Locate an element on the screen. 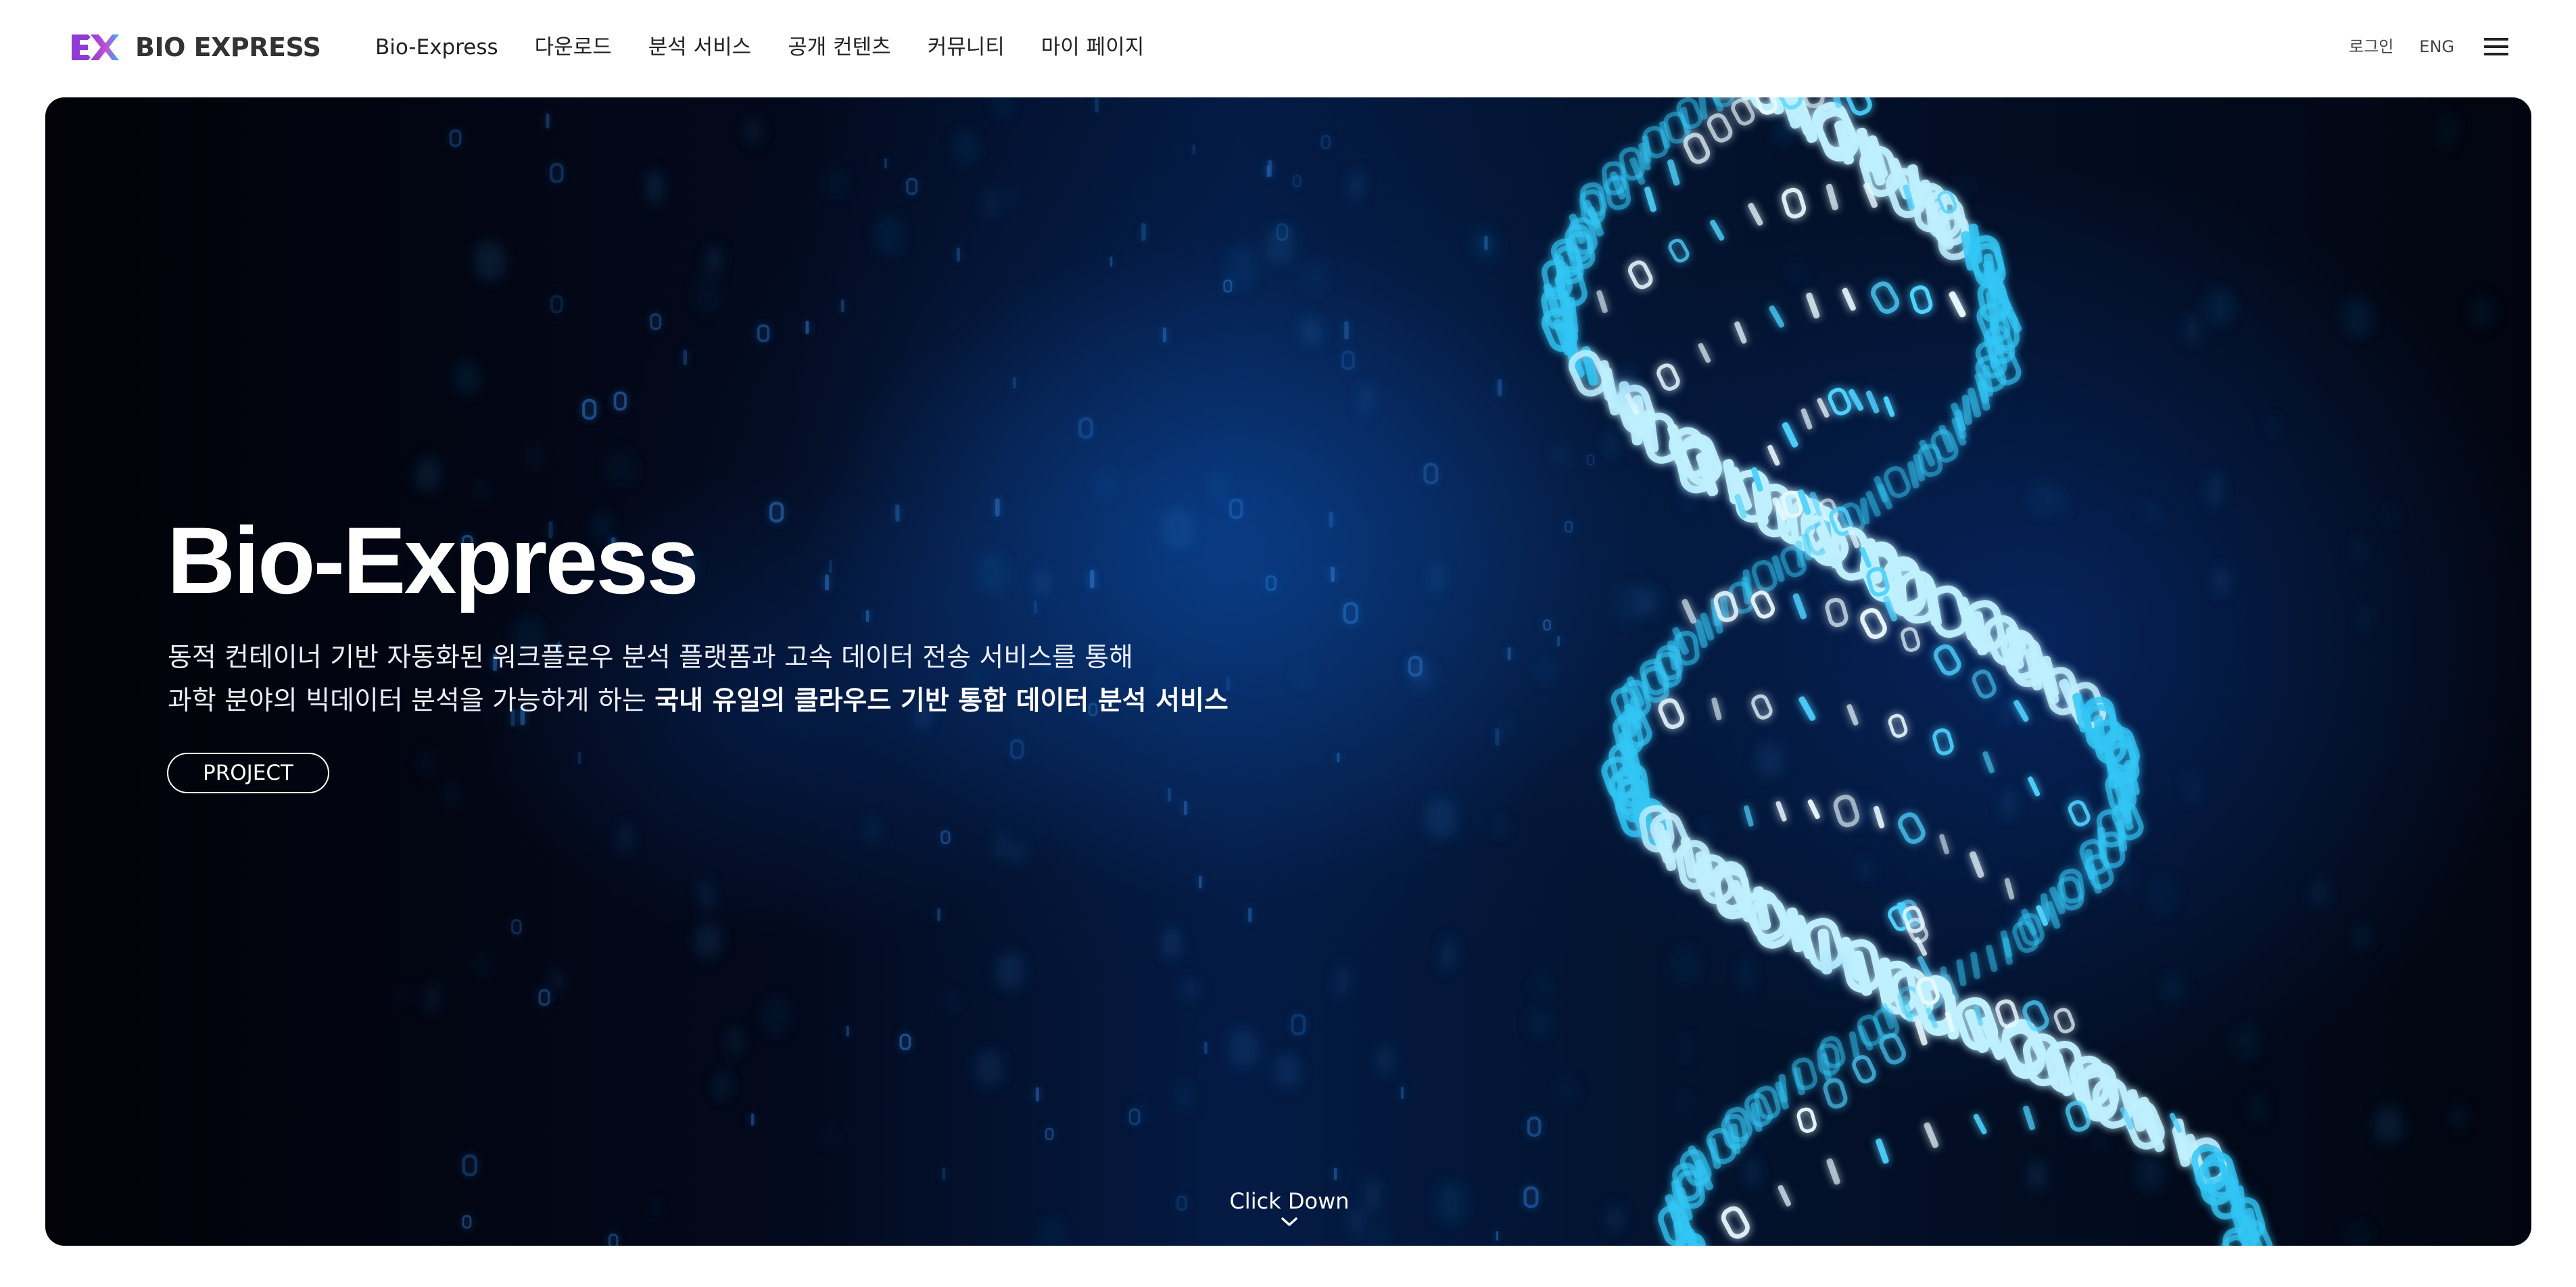  hero-description-line-2: 과학 분야의 빅데이터 분석을 가능하게 하는 is located at coordinates (411, 701).